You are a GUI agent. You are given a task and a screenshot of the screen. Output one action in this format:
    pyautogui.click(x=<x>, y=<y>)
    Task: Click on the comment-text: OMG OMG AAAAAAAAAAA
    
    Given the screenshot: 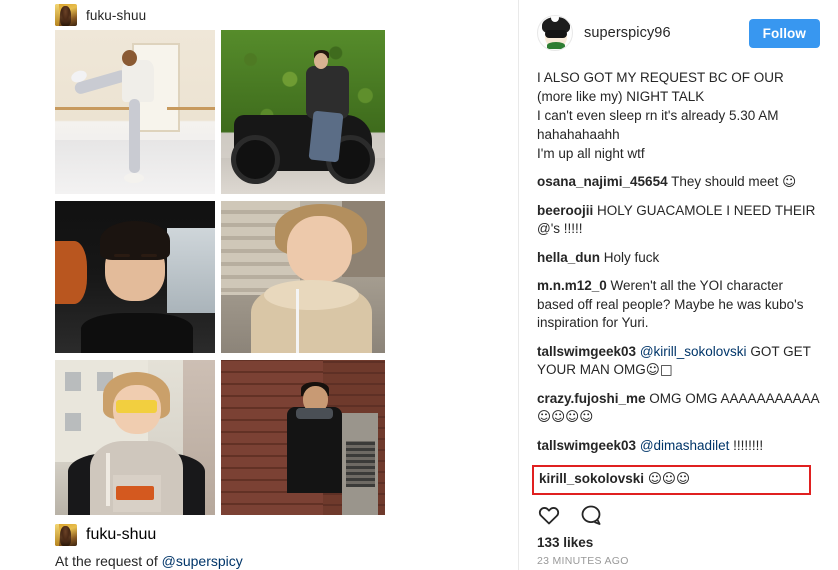 What is the action you would take?
    pyautogui.click(x=732, y=398)
    